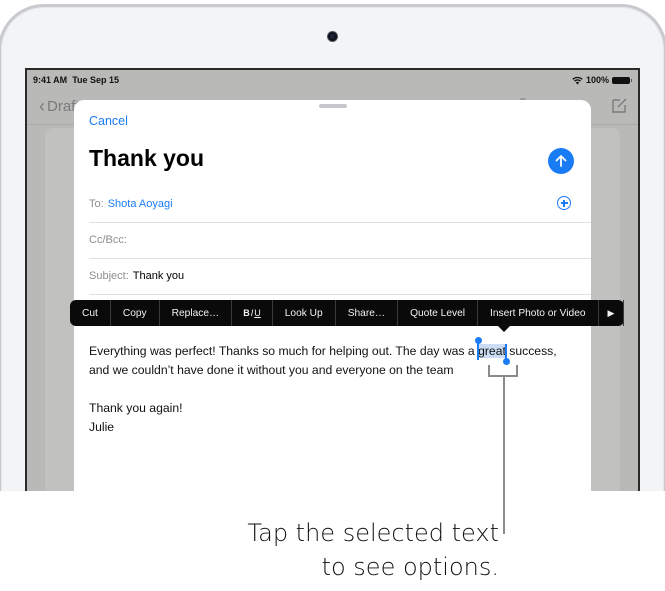  Describe the element at coordinates (333, 106) in the screenshot. I see `sheet-grabber` at that location.